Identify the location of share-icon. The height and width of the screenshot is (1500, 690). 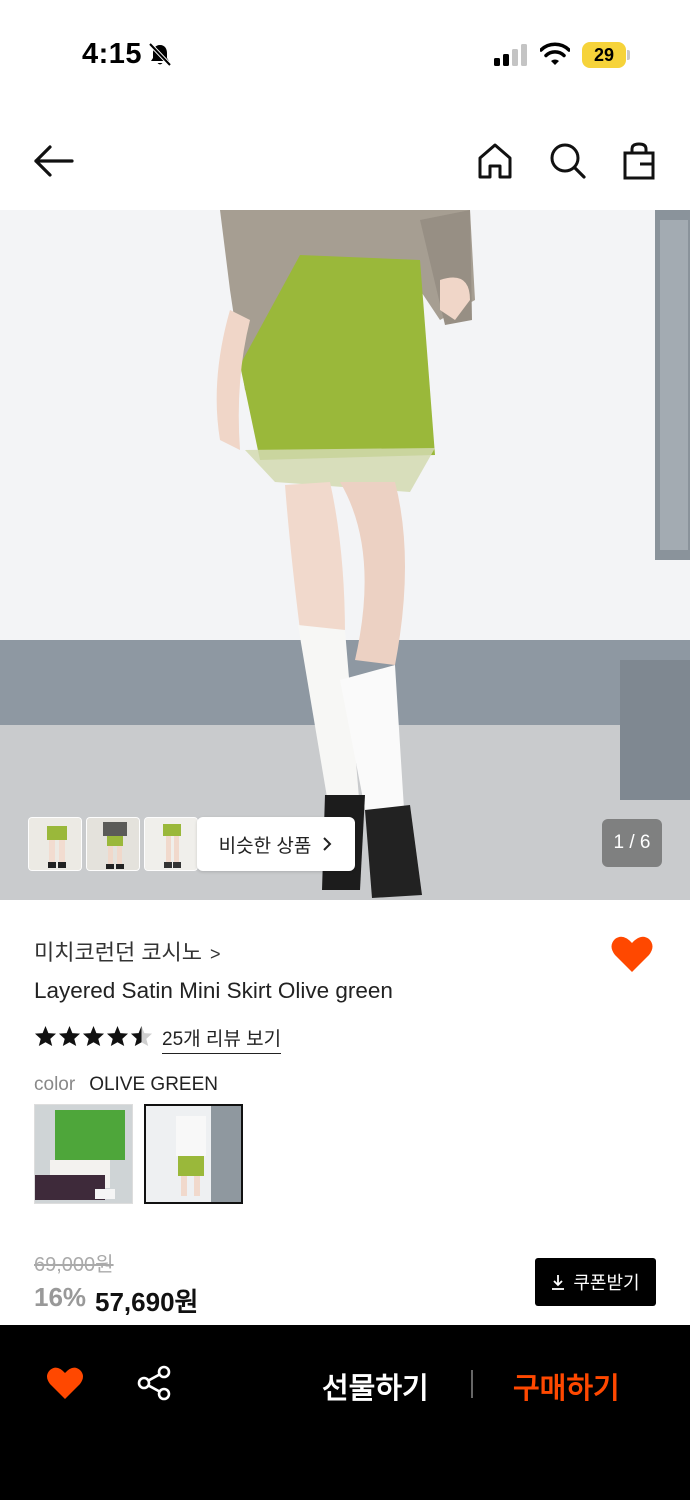
(154, 1383).